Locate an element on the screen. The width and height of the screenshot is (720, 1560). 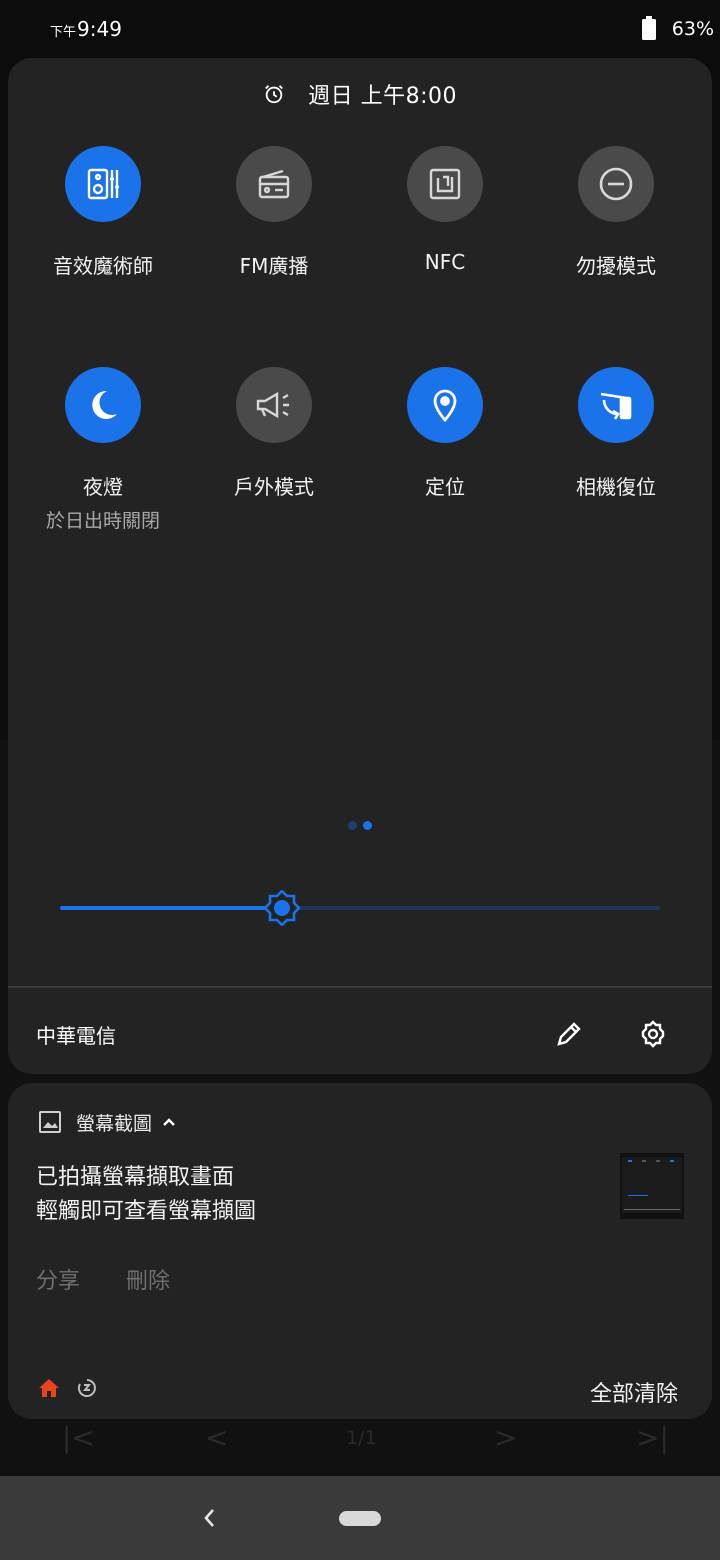
notification-app-name: 螢幕截圖 is located at coordinates (114, 1123).